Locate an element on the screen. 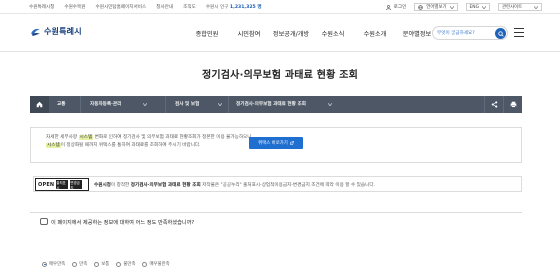 The width and height of the screenshot is (560, 267). breadcrumb-item-vehicle: 자동차등록·관리 is located at coordinates (105, 104).